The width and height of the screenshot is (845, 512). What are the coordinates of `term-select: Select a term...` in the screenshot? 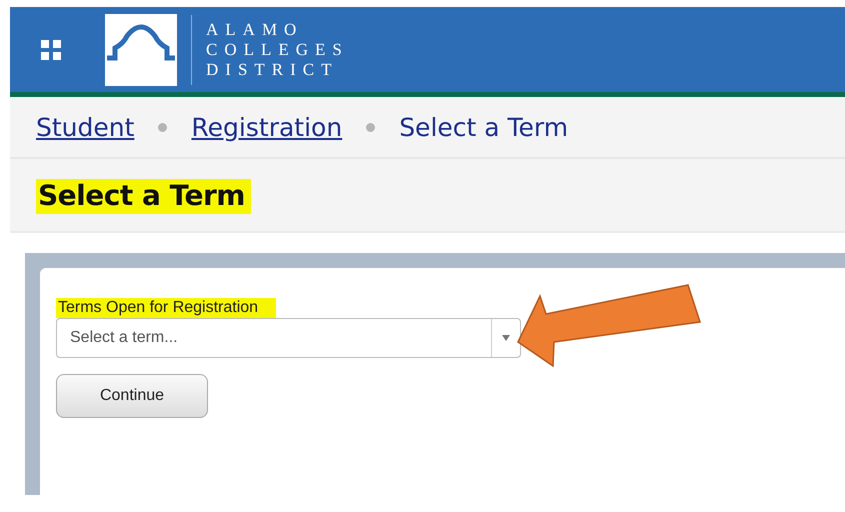 It's located at (288, 338).